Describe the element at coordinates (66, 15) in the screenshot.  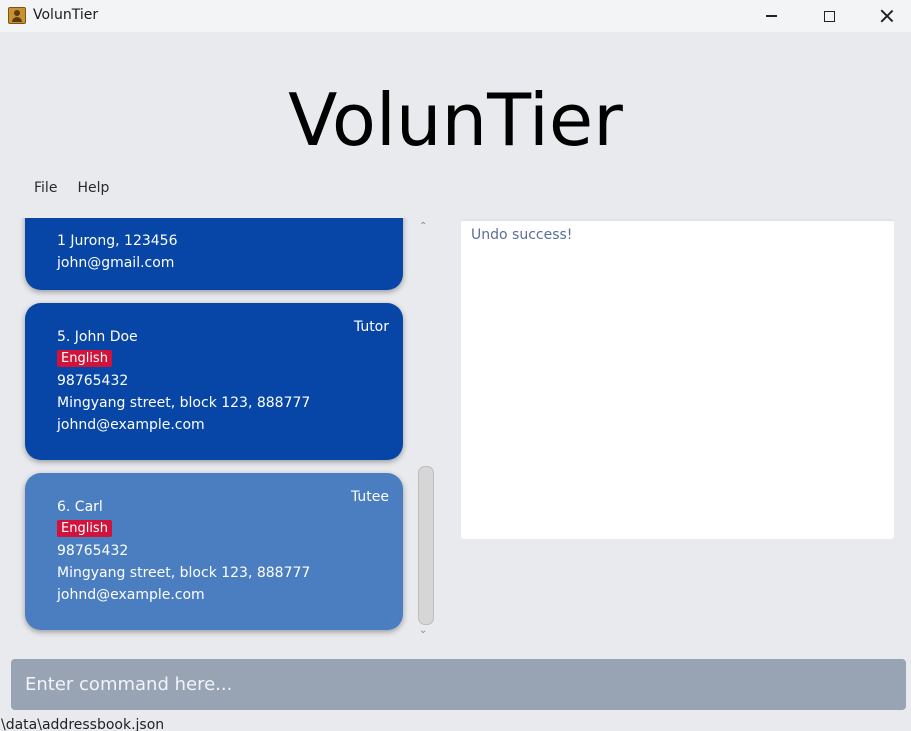
I see `window-title: VolunTier` at that location.